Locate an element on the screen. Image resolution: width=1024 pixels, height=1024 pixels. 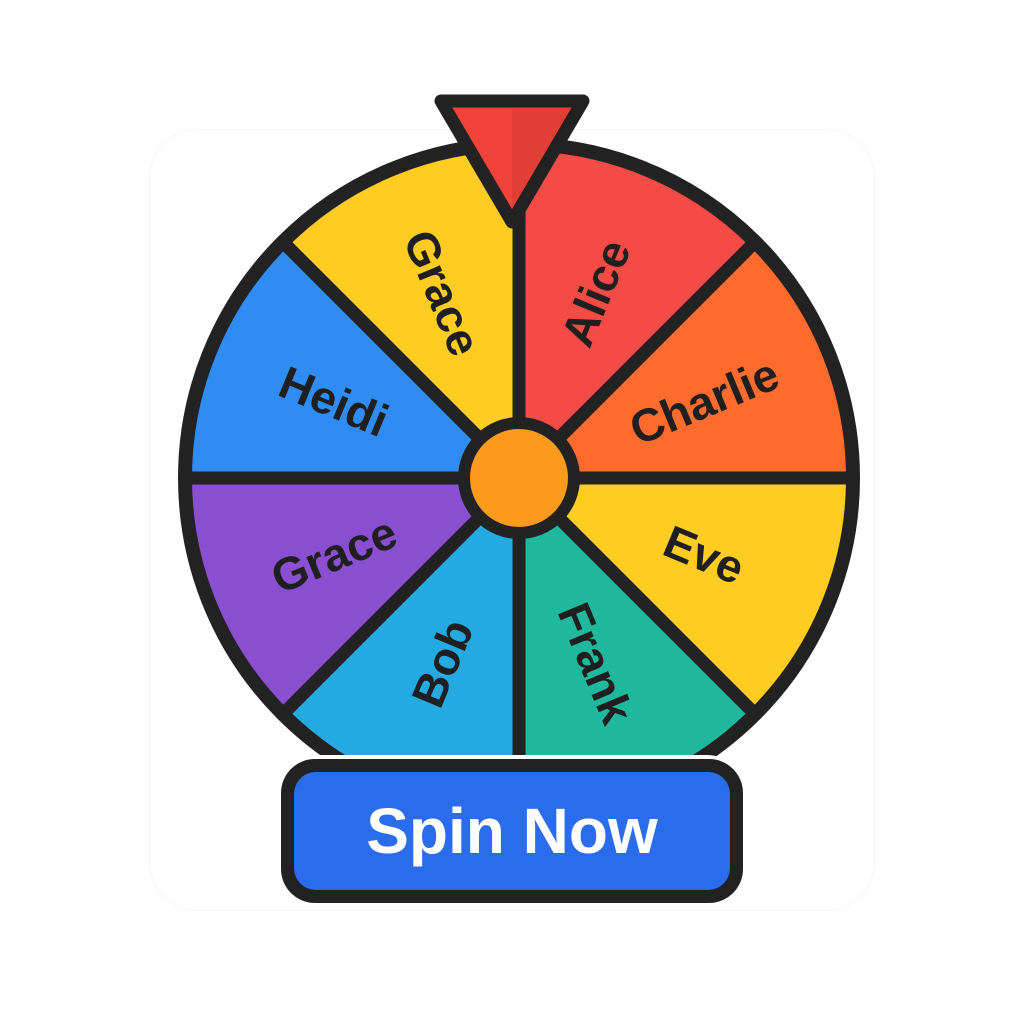
wheel-hub is located at coordinates (519, 478).